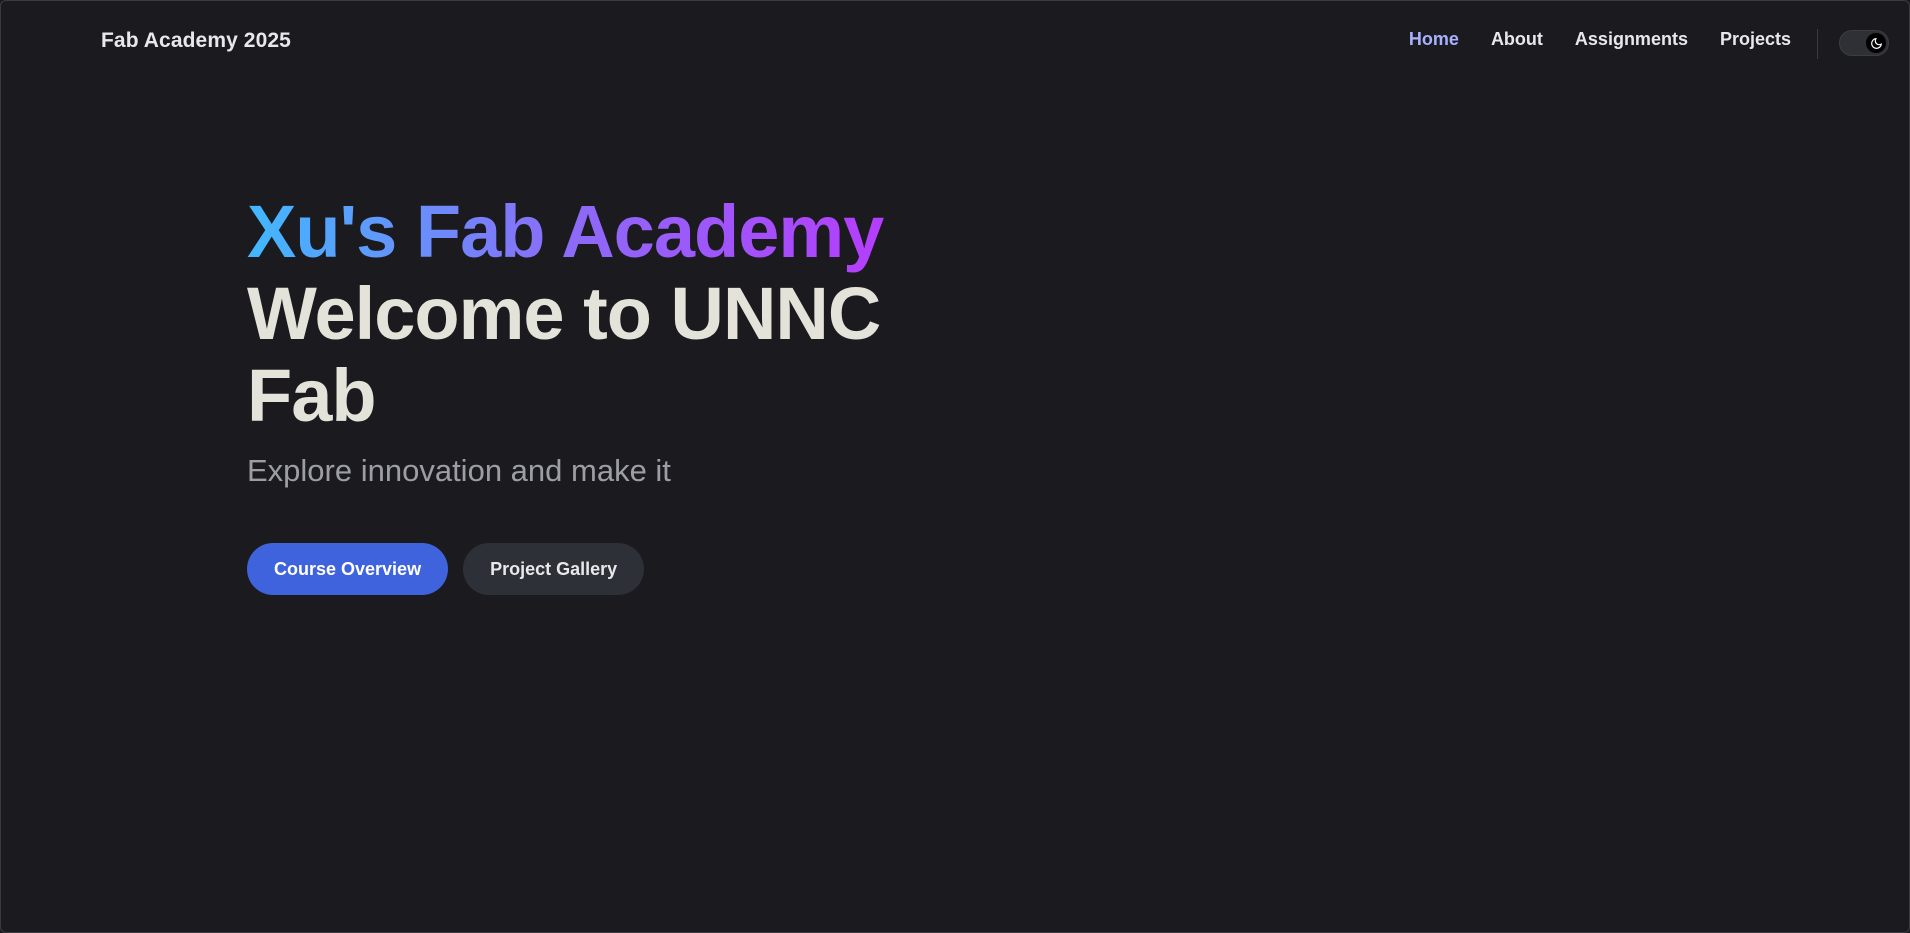 Image resolution: width=1910 pixels, height=933 pixels. What do you see at coordinates (459, 470) in the screenshot?
I see `hero-tagline: Explore innovation and make it` at bounding box center [459, 470].